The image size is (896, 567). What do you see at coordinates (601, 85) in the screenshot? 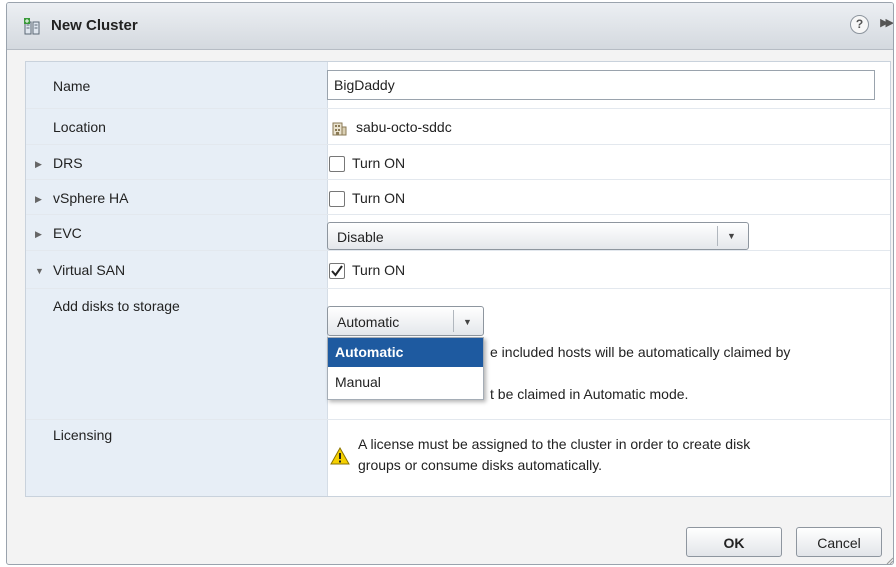
I see `cluster-name-input` at bounding box center [601, 85].